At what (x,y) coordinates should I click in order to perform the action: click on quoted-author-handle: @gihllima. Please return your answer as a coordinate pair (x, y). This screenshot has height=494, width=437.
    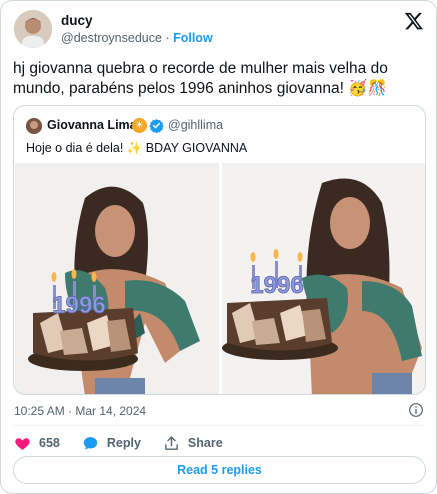
    Looking at the image, I should click on (195, 125).